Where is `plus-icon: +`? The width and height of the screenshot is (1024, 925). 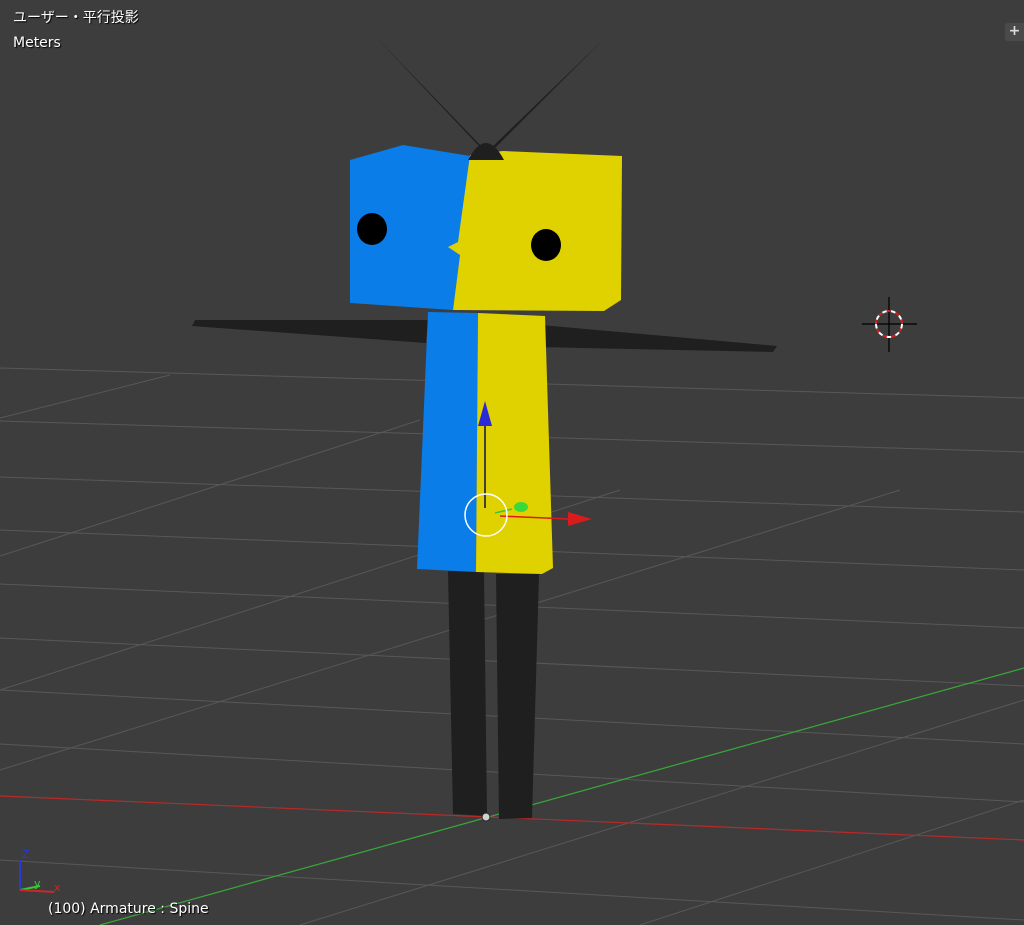
plus-icon: + is located at coordinates (1014, 32).